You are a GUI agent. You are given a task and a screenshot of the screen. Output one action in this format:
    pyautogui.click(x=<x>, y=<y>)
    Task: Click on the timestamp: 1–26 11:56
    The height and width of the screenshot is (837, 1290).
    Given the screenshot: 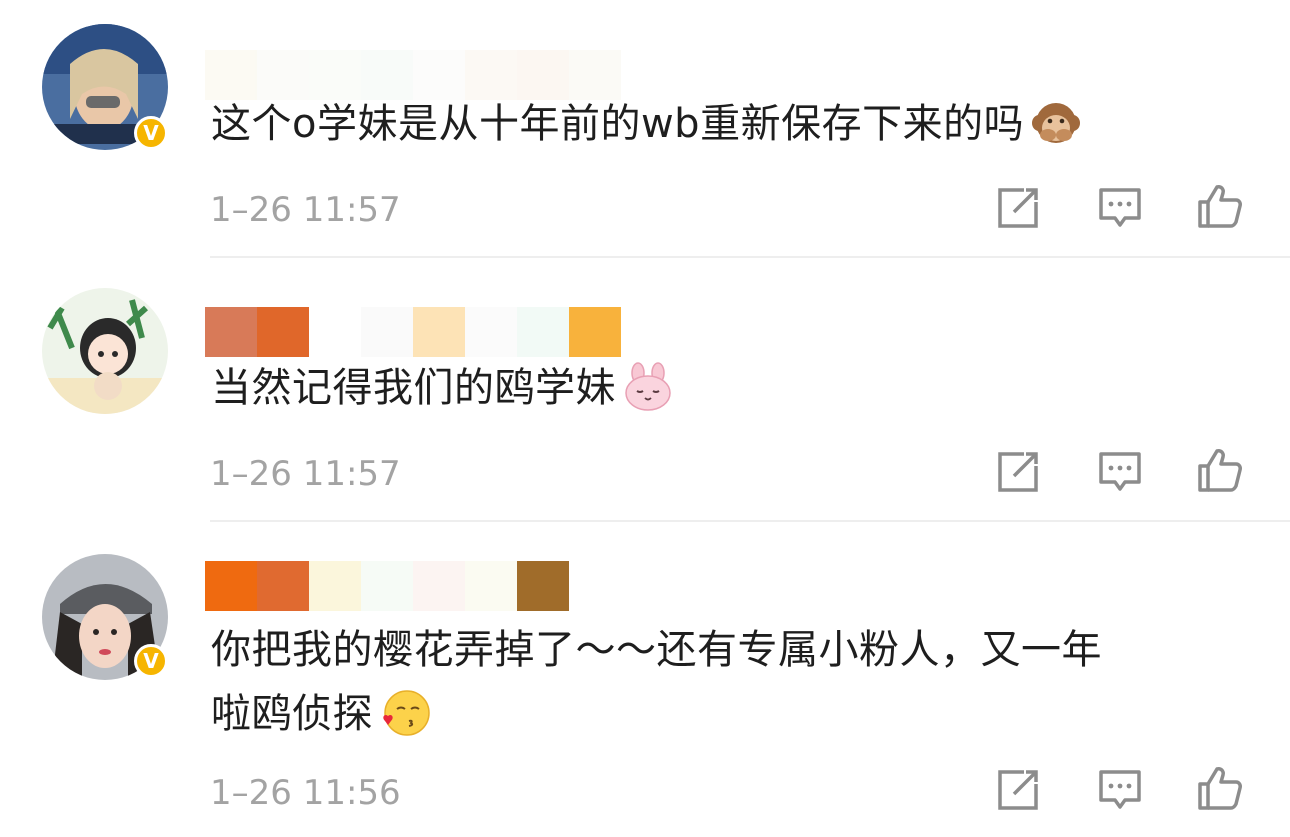 What is the action you would take?
    pyautogui.click(x=305, y=793)
    